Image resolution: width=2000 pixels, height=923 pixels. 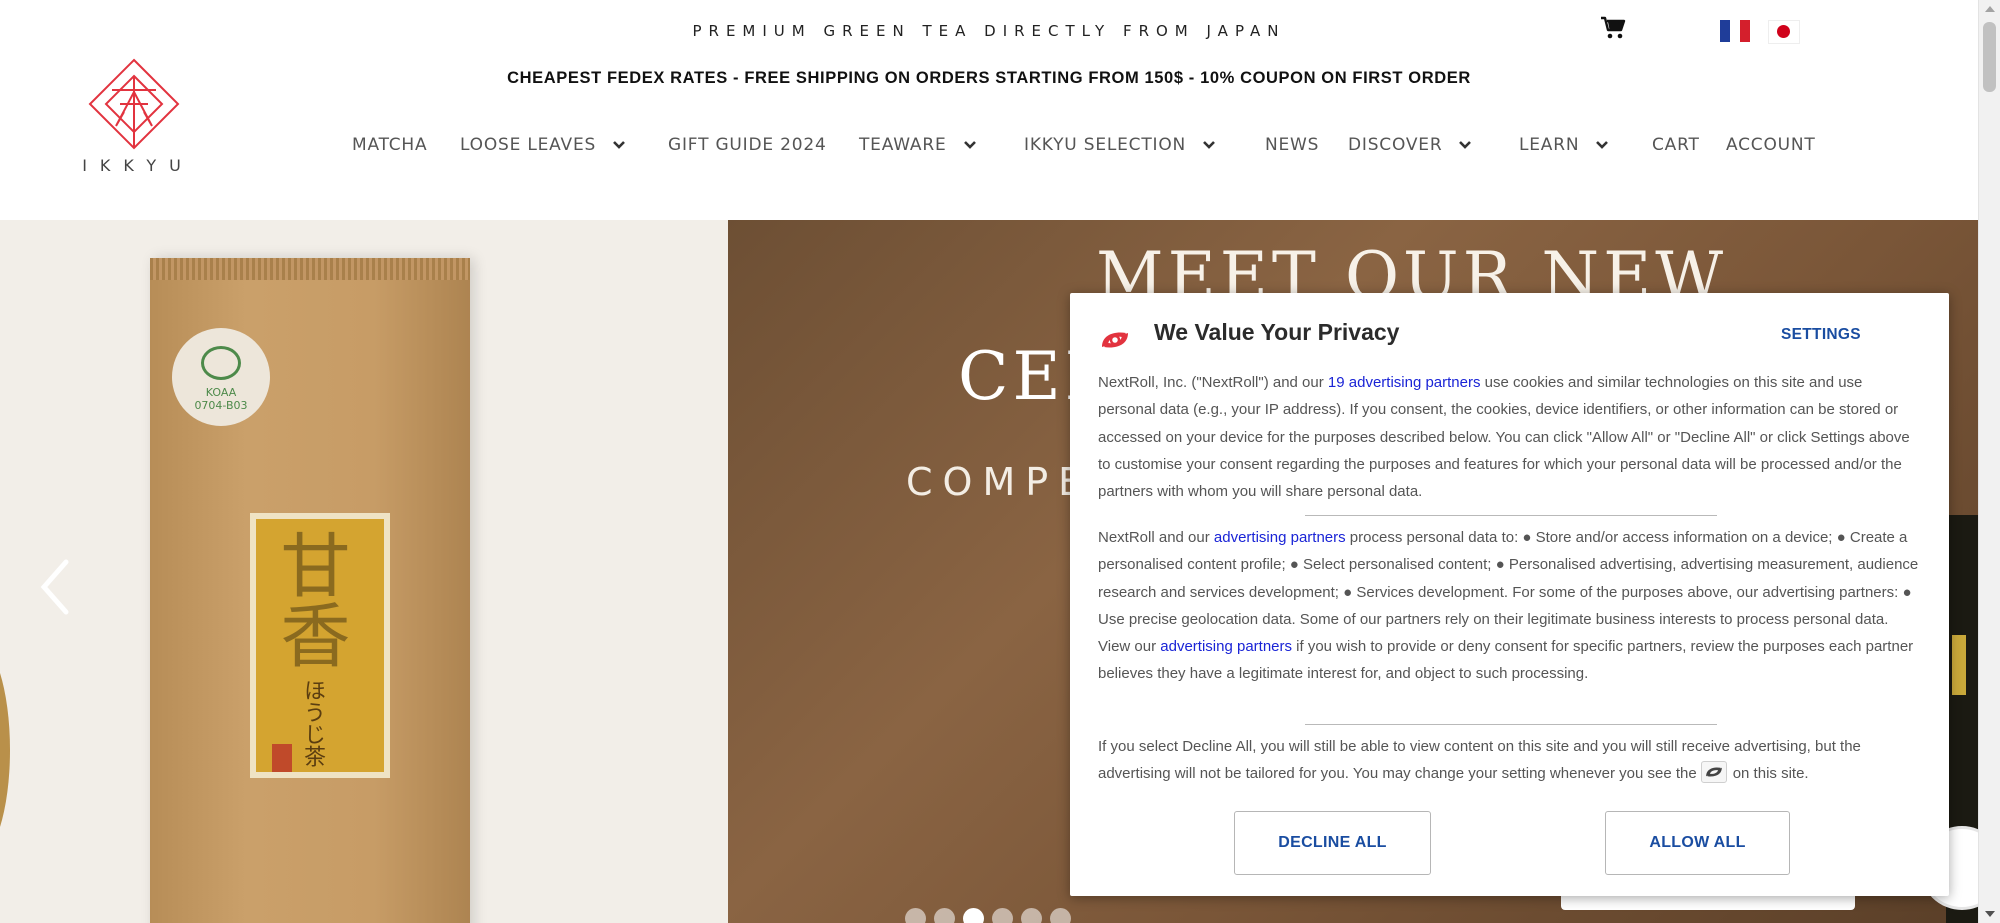 I want to click on nav-learn: LEARN, so click(x=1565, y=145).